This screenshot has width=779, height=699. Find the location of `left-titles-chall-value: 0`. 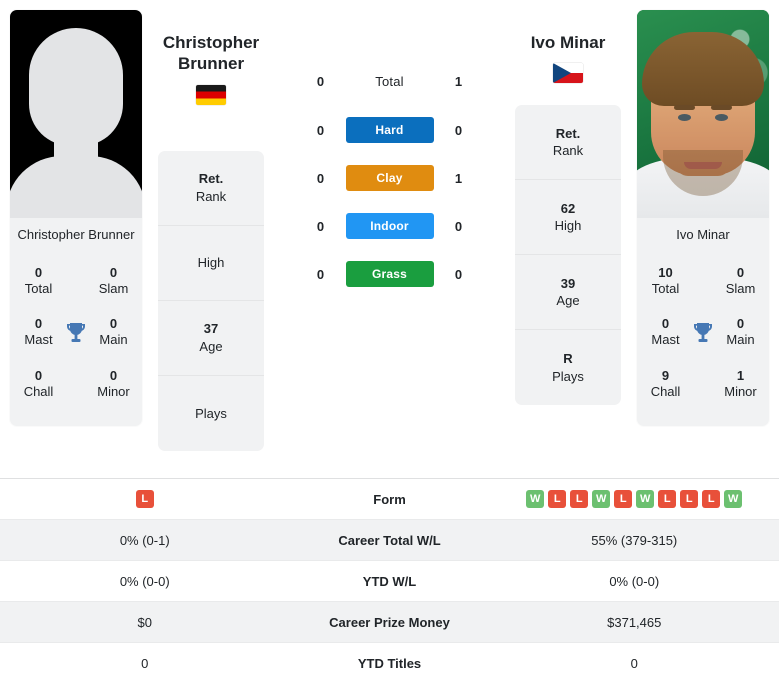

left-titles-chall-value: 0 is located at coordinates (38, 375).